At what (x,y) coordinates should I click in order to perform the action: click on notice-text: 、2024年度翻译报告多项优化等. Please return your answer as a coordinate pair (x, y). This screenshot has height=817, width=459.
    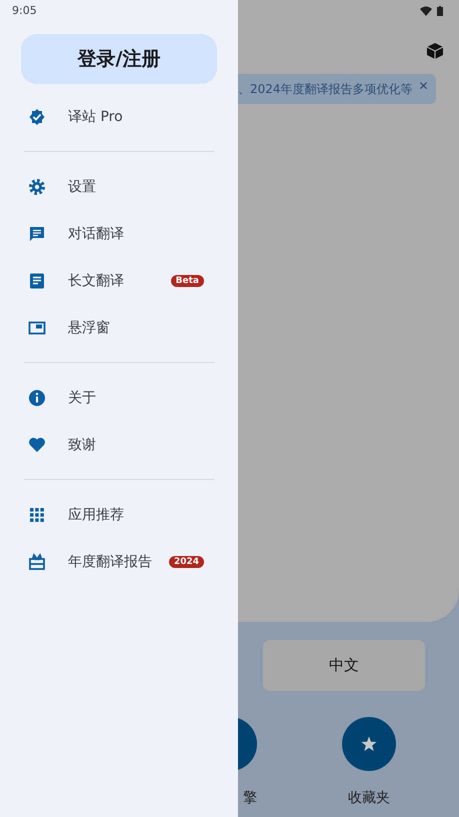
    Looking at the image, I should click on (325, 89).